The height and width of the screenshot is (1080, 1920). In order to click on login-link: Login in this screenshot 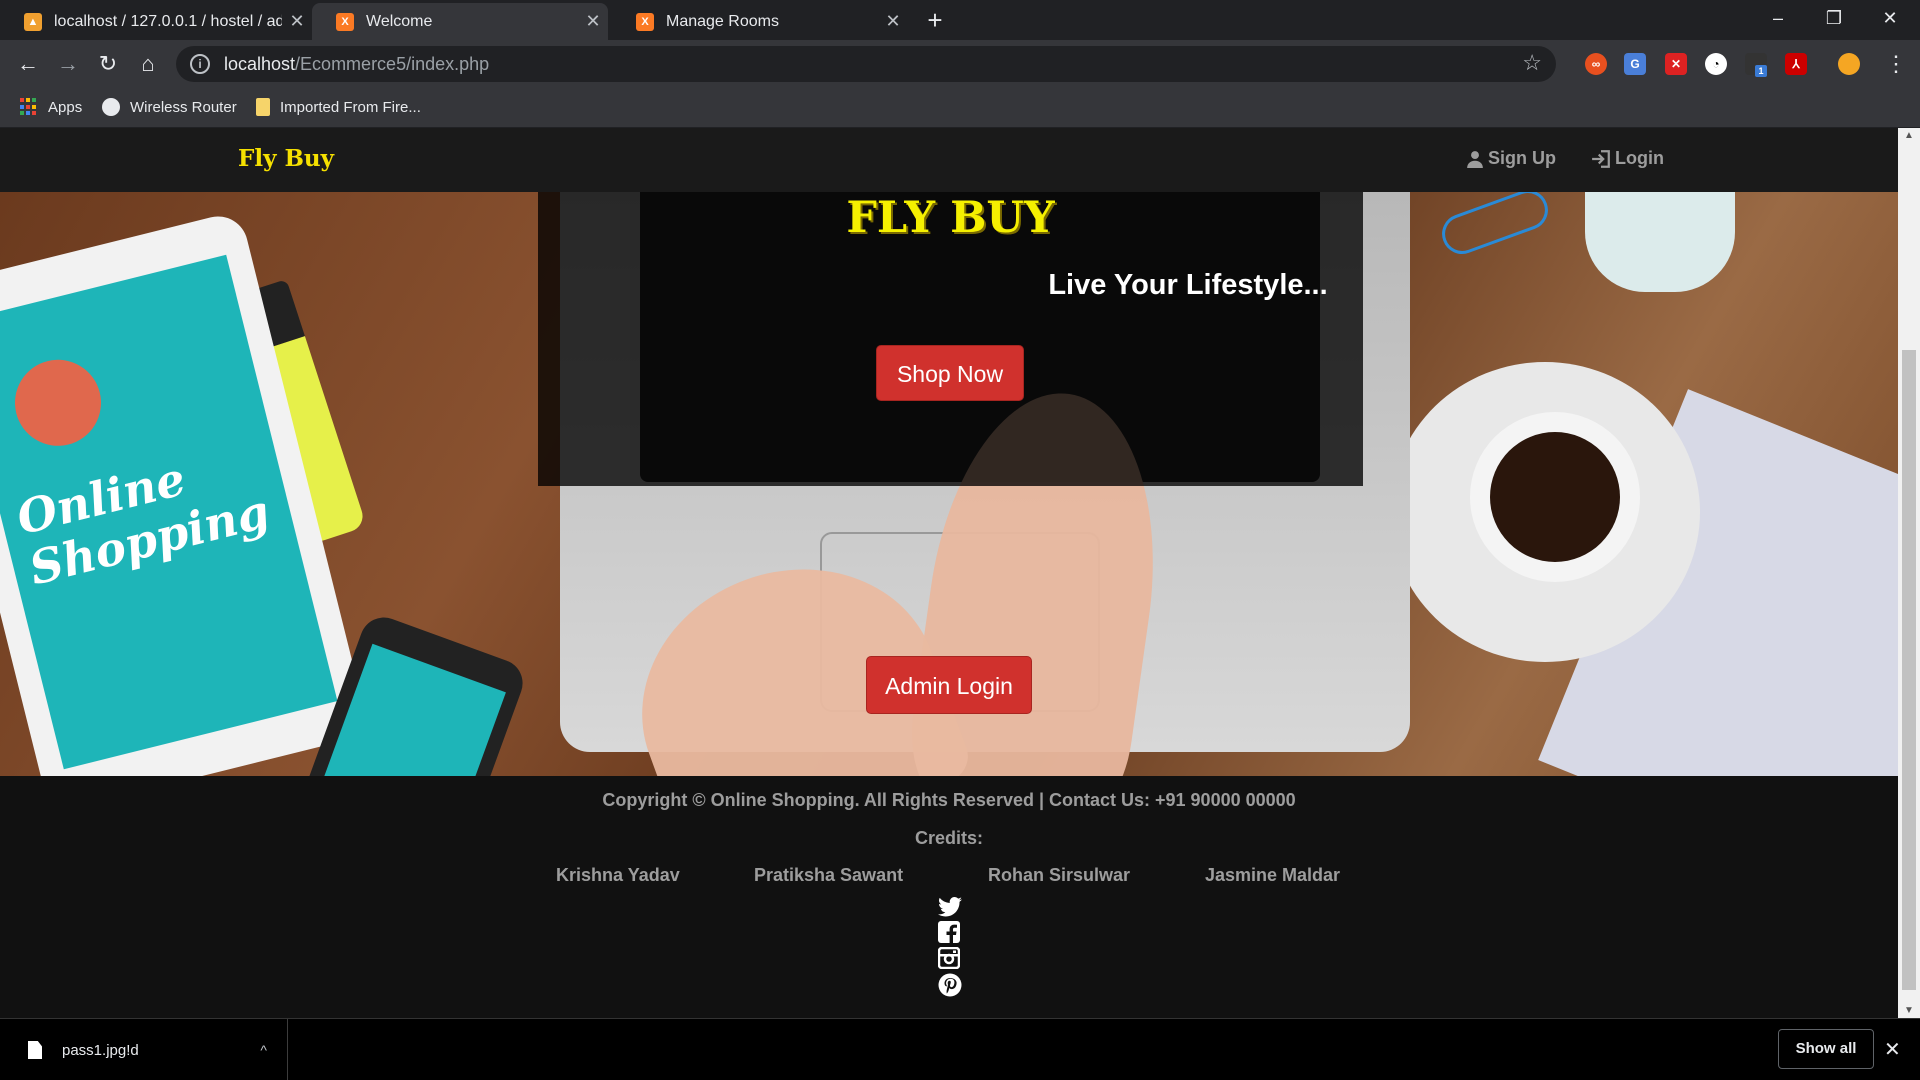, I will do `click(1627, 158)`.